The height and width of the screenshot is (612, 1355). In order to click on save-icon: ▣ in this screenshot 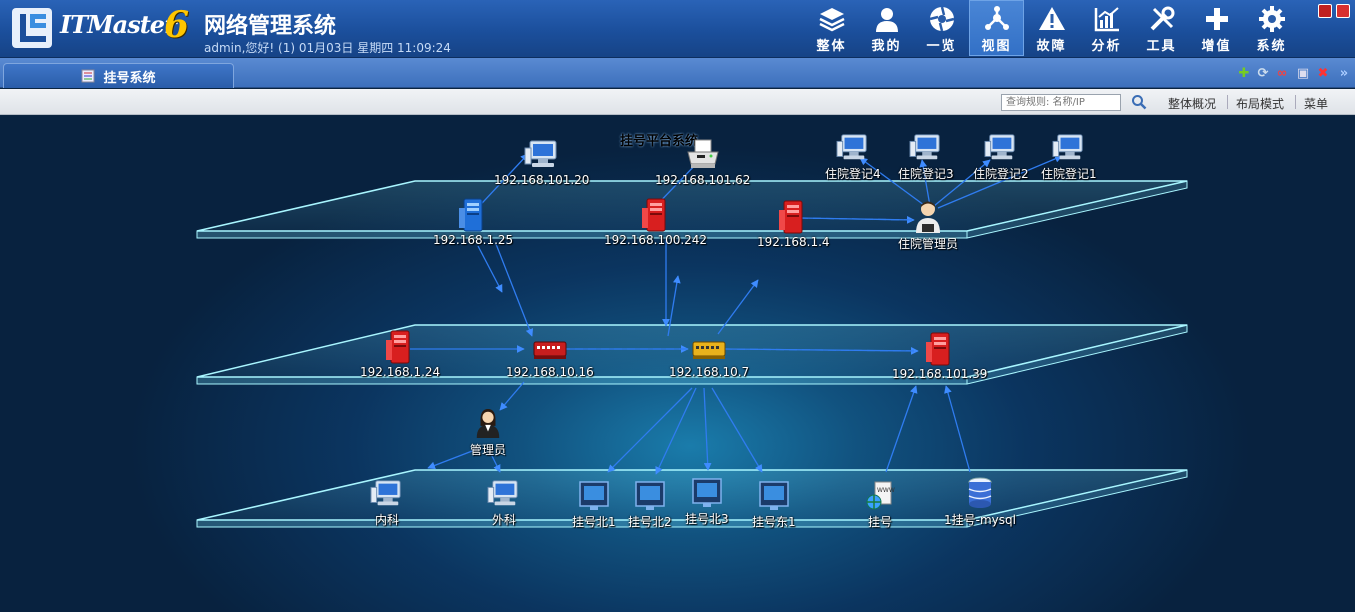, I will do `click(1303, 74)`.